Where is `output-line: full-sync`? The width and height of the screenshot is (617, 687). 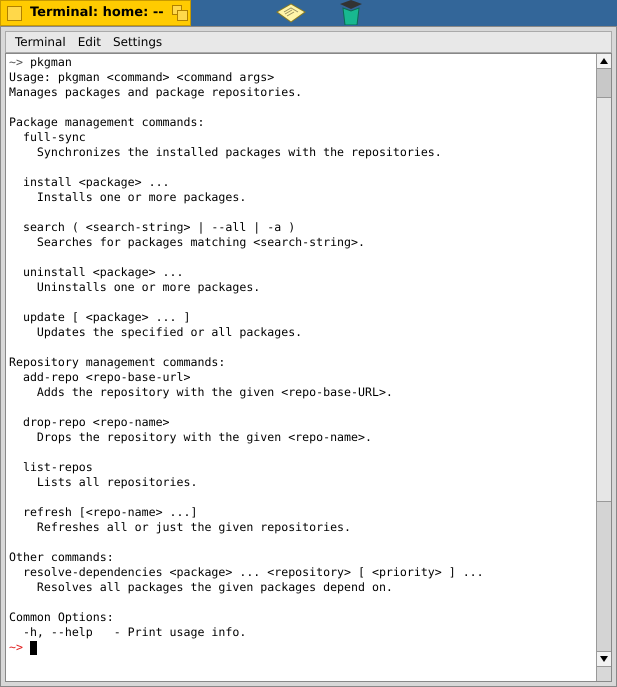
output-line: full-sync is located at coordinates (54, 137).